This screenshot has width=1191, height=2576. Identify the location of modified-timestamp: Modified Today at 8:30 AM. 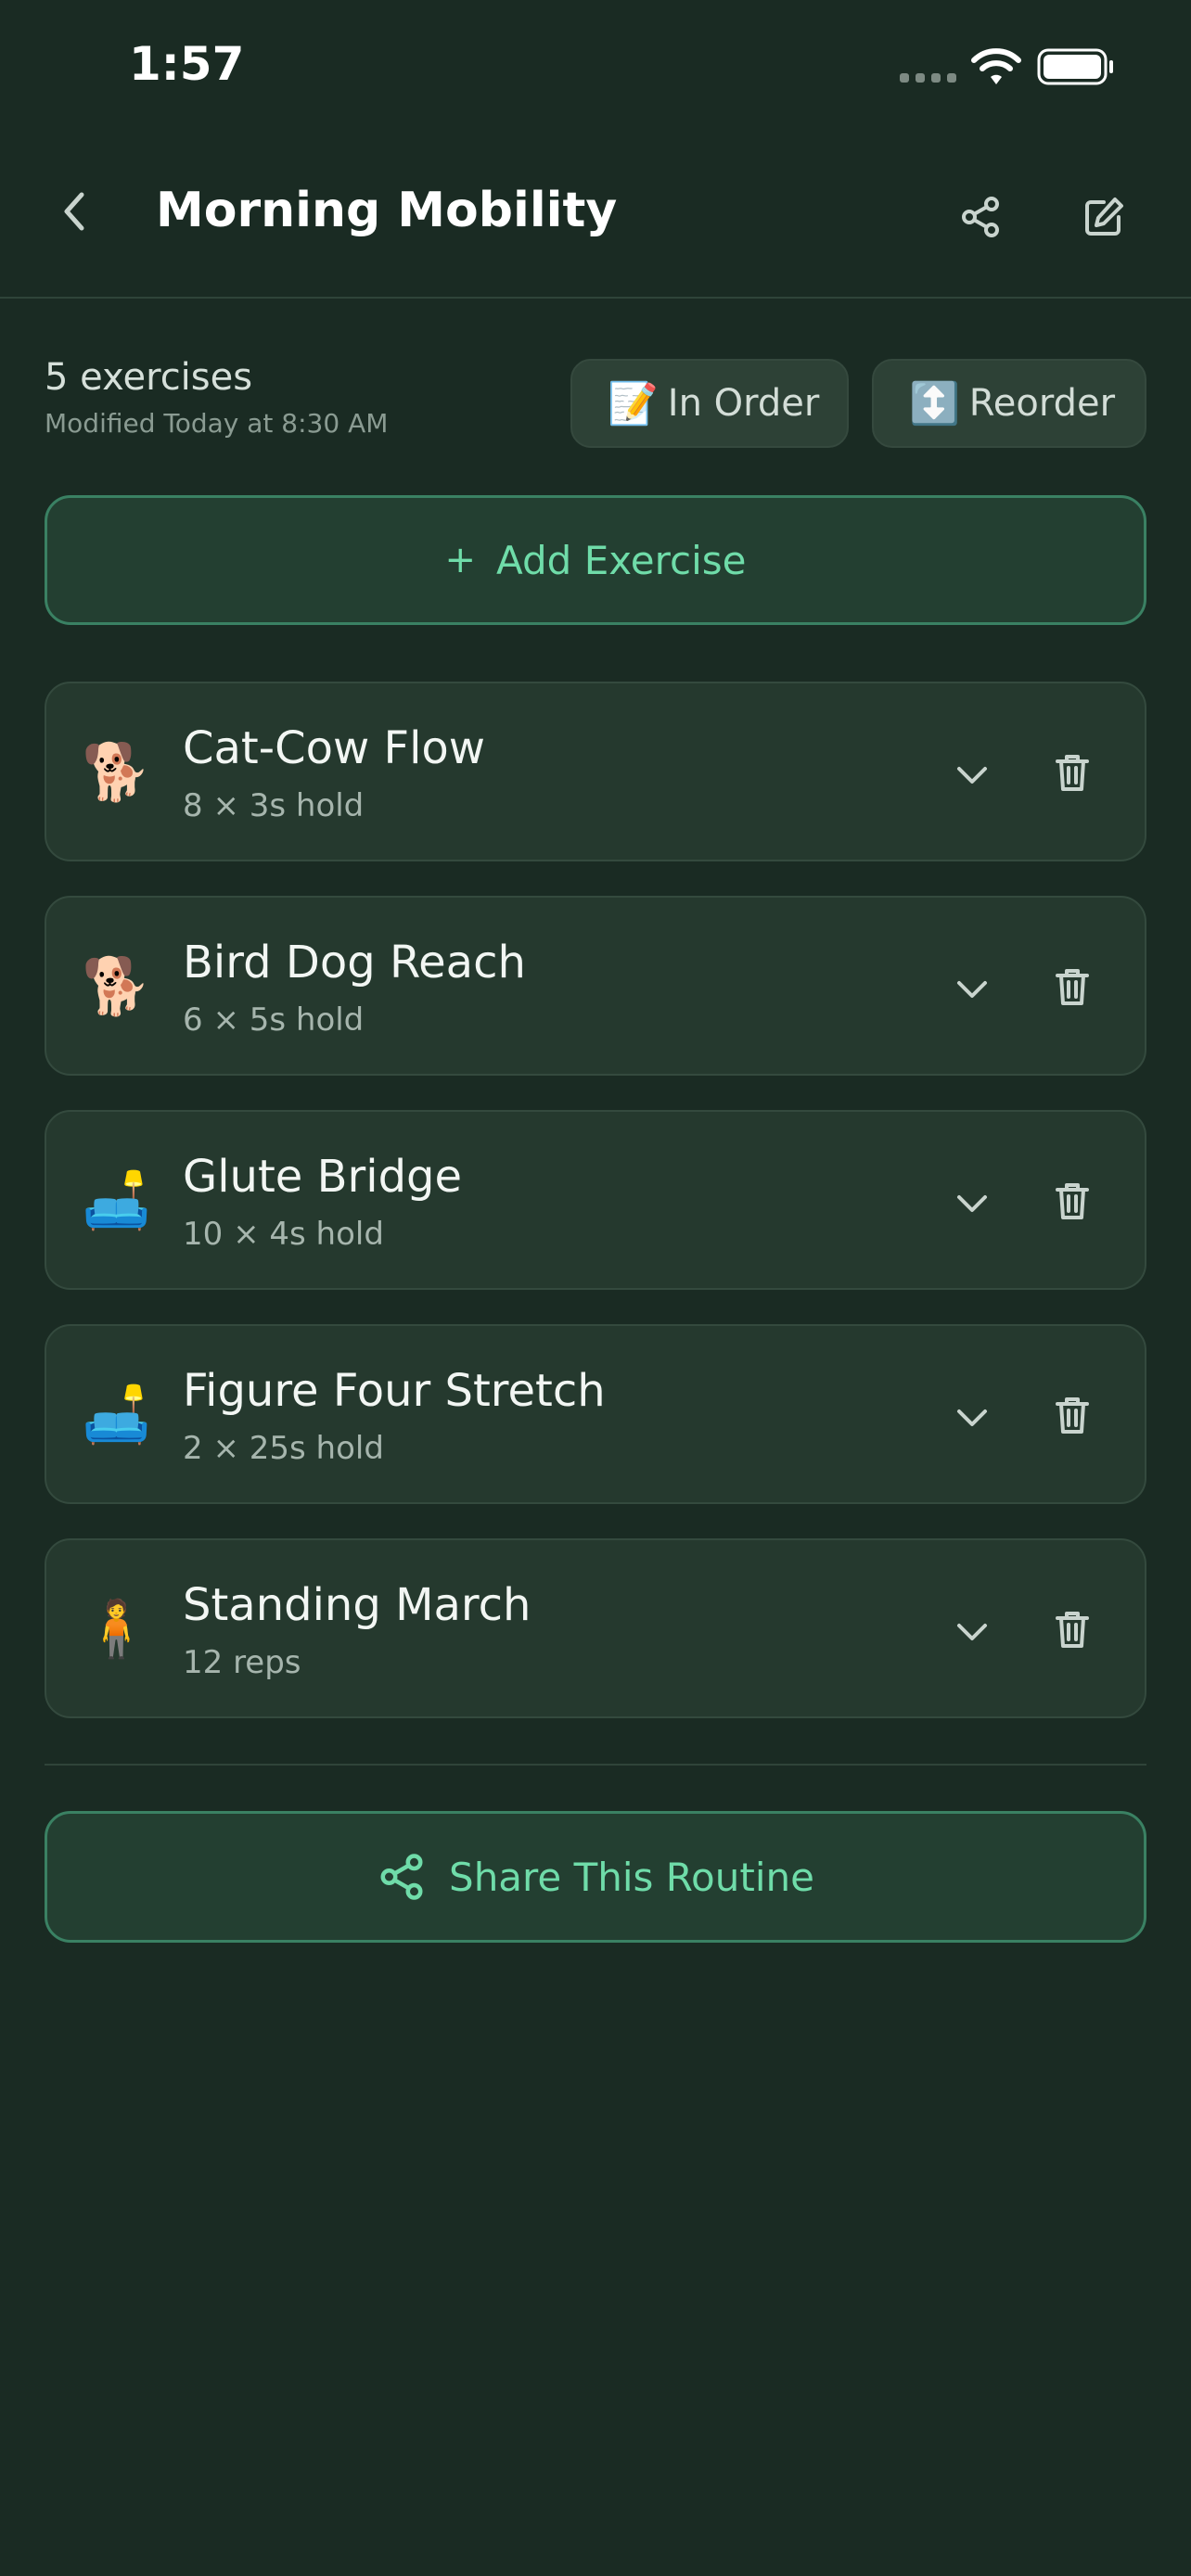
(217, 423).